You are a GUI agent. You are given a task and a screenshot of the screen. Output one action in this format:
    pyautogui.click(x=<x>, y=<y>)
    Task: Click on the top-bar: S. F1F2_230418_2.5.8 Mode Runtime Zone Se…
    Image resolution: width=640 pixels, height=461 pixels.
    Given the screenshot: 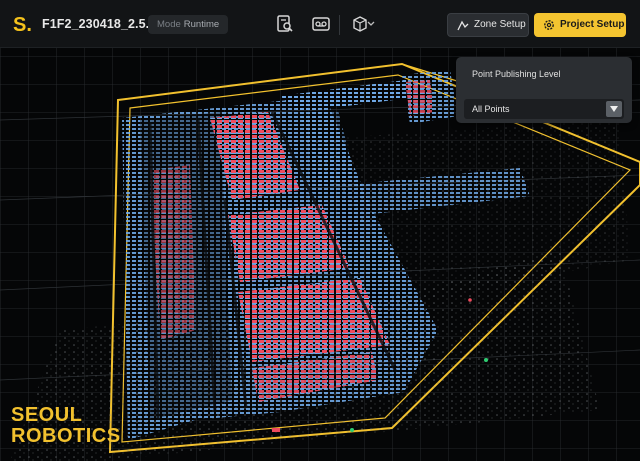 What is the action you would take?
    pyautogui.click(x=320, y=24)
    